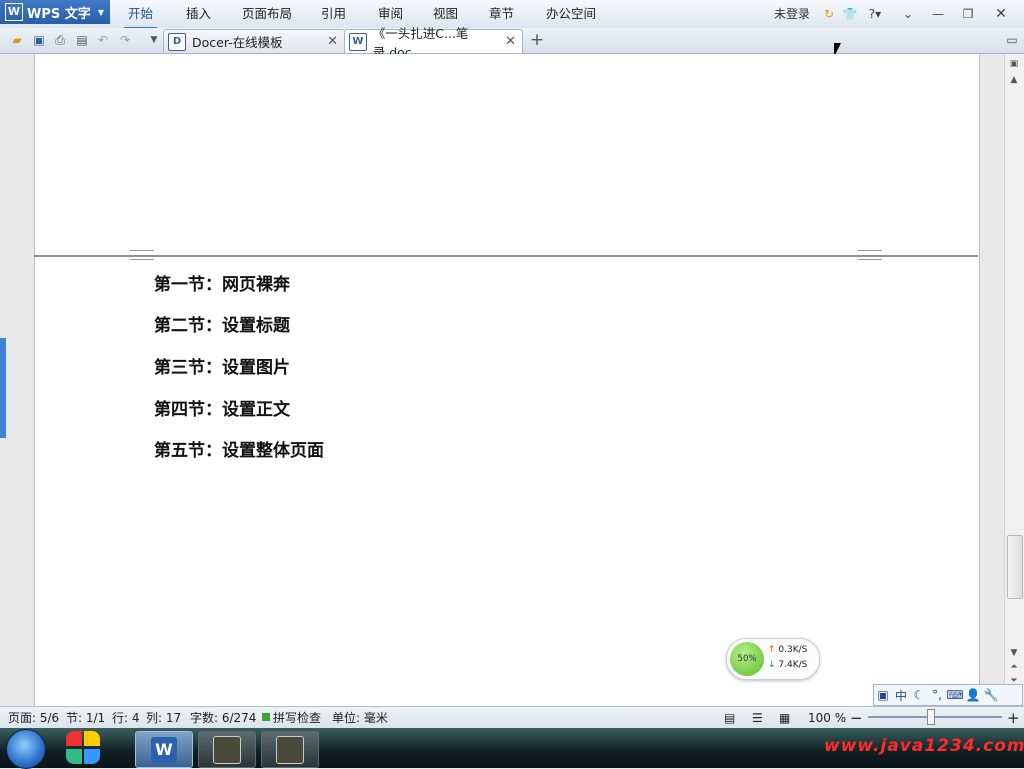  What do you see at coordinates (14, 12) in the screenshot?
I see `wps-logo-icon: W` at bounding box center [14, 12].